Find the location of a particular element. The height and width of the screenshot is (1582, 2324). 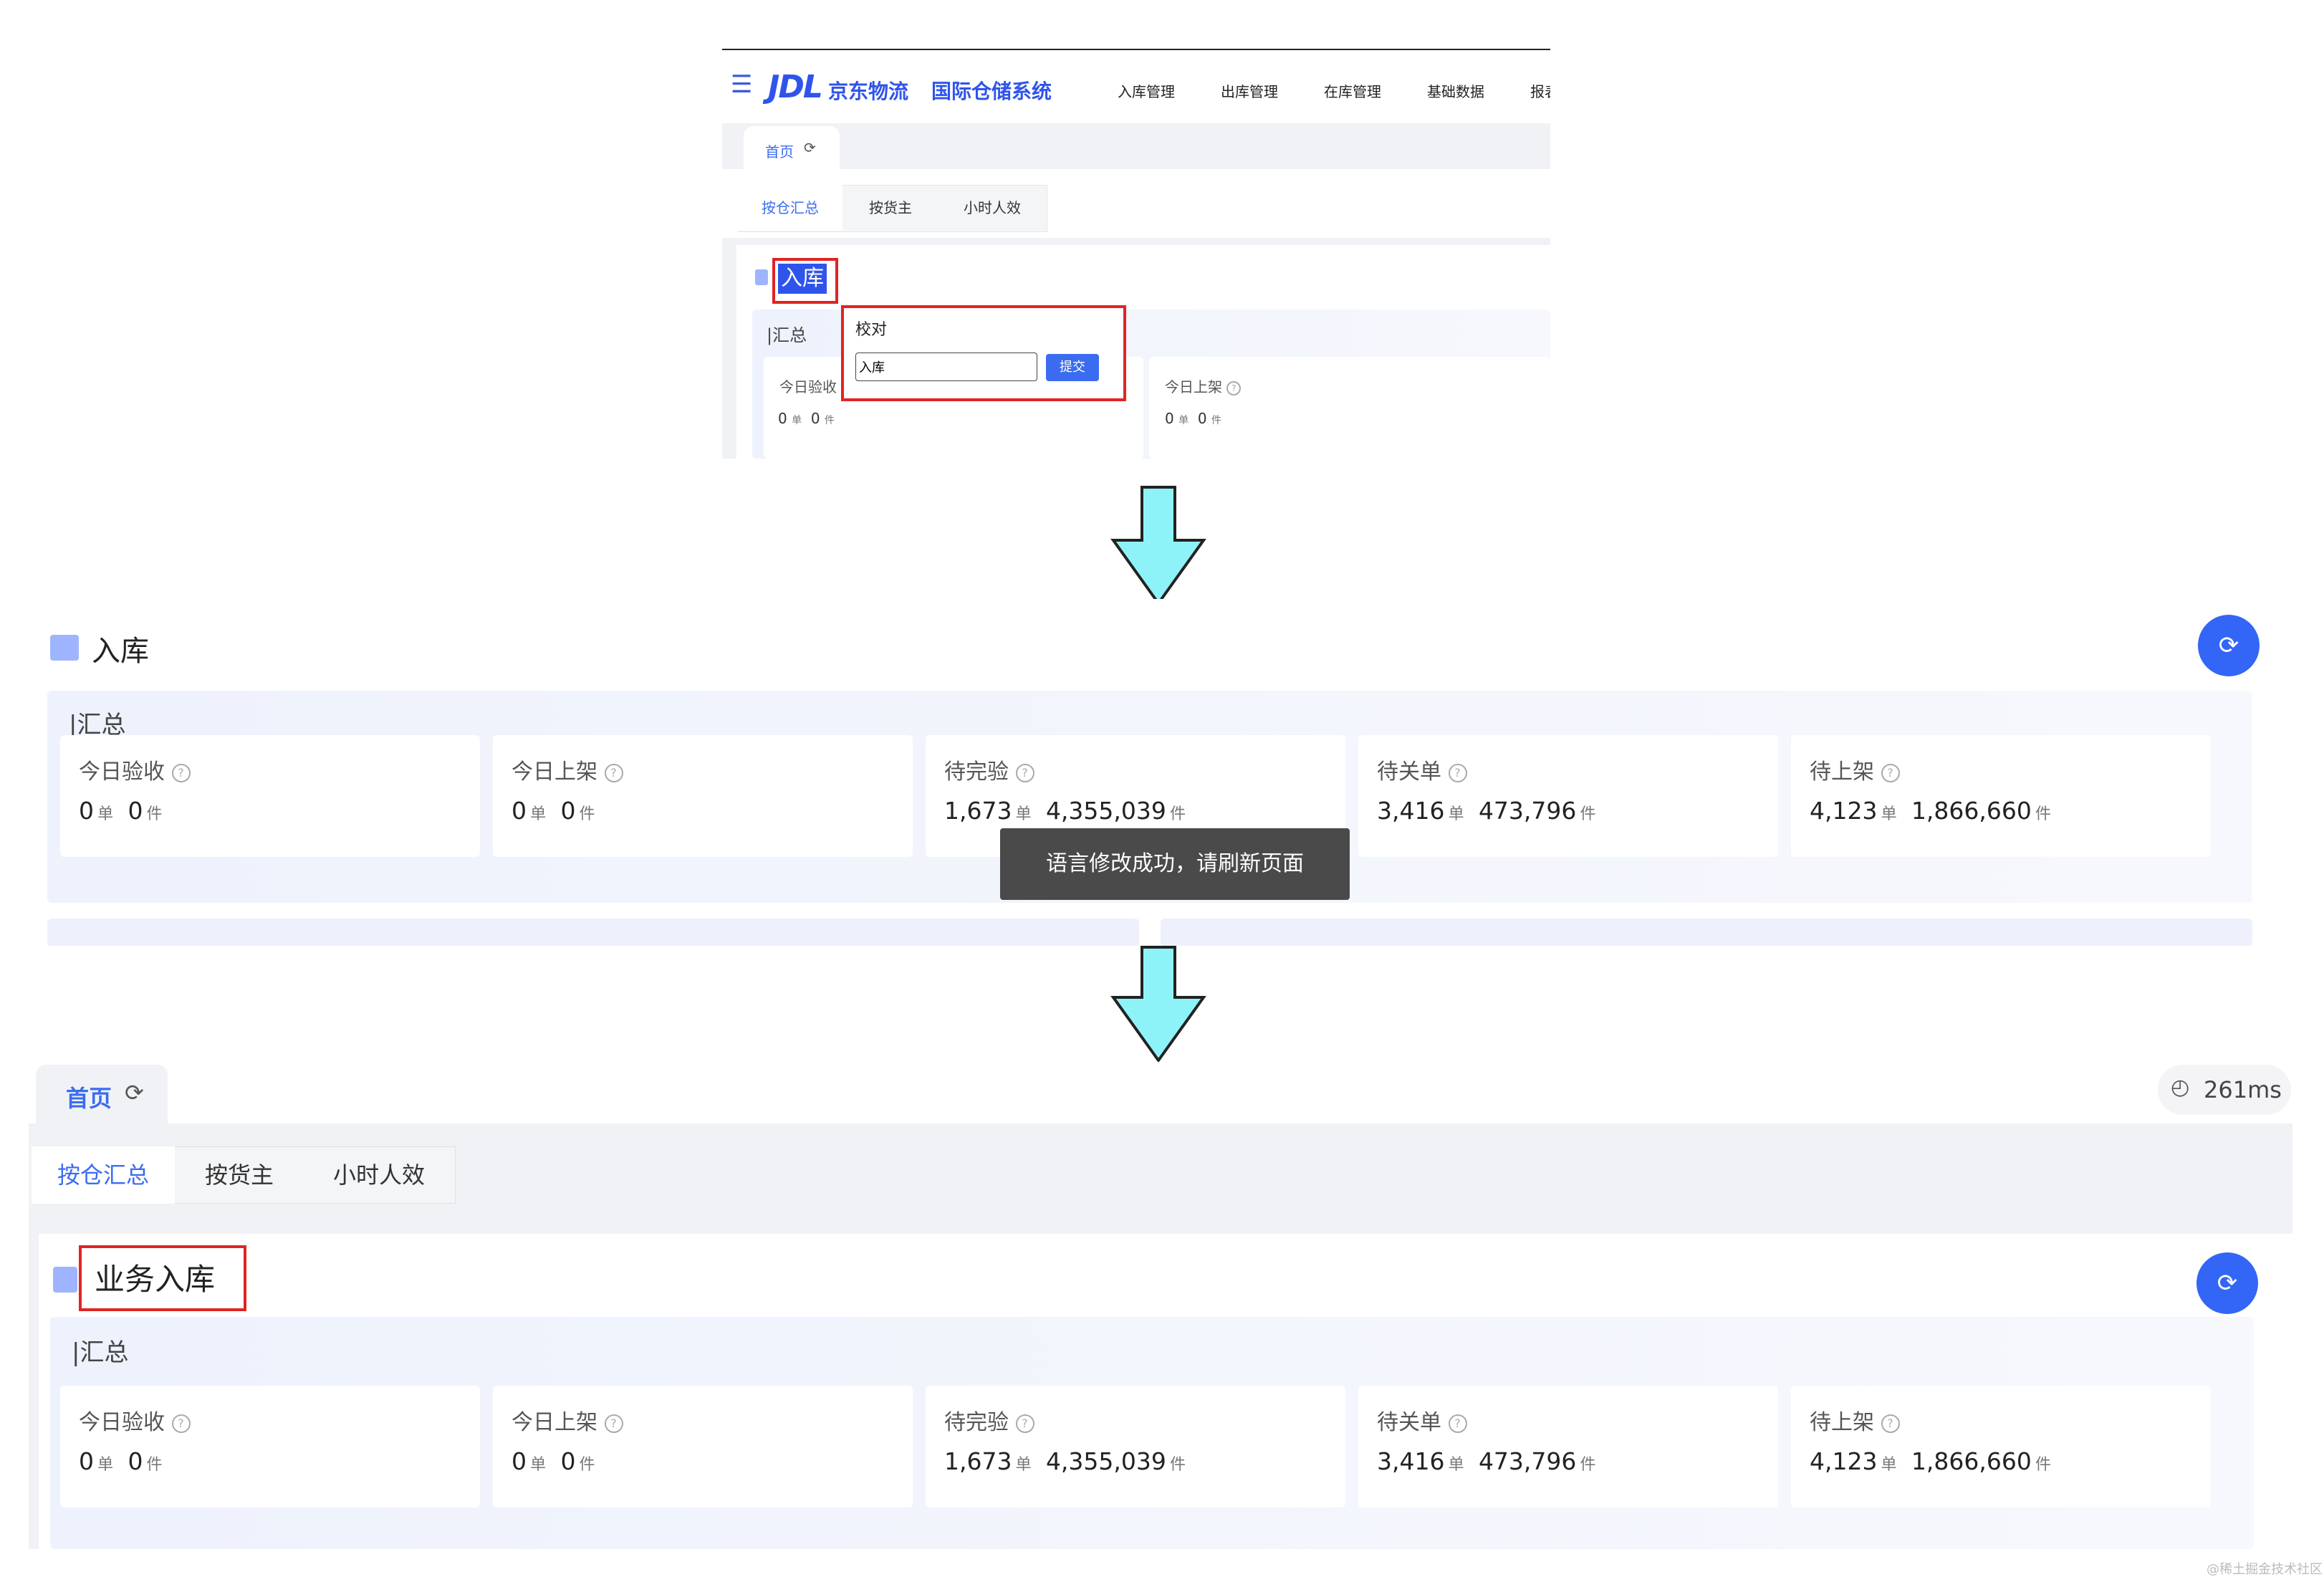

proofread-input is located at coordinates (946, 367).